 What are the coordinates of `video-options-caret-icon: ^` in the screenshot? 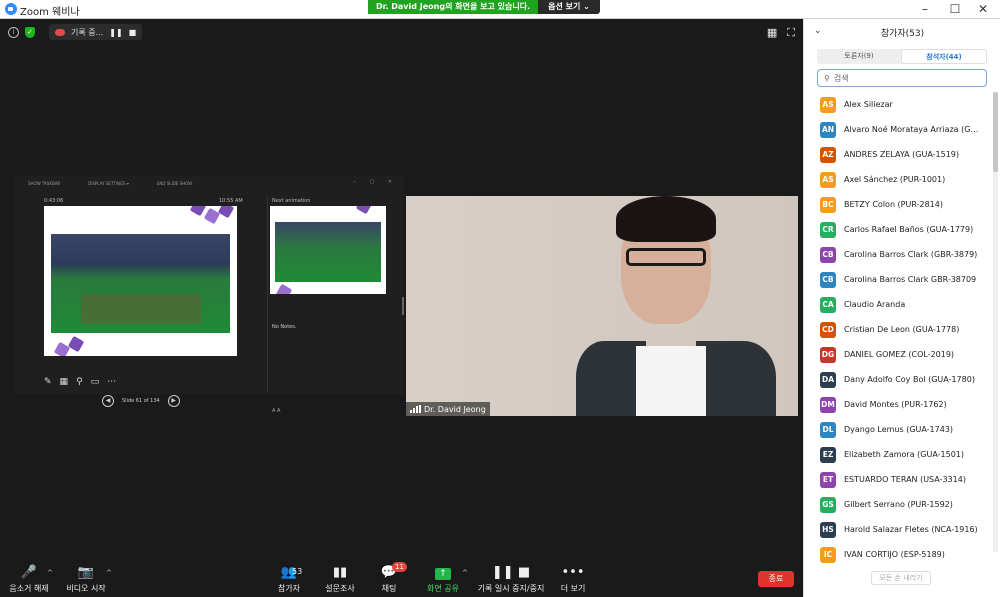 It's located at (109, 573).